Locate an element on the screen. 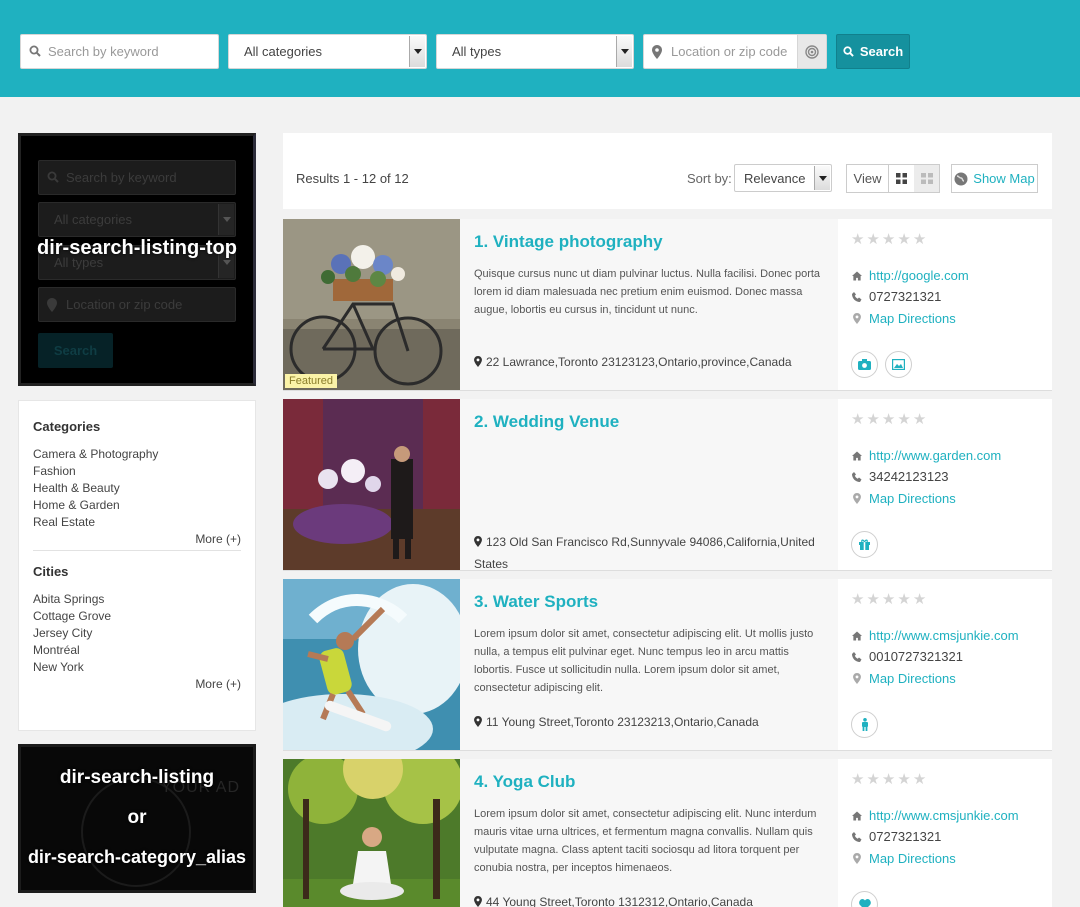 The height and width of the screenshot is (907, 1080). type-select: All types is located at coordinates (535, 51).